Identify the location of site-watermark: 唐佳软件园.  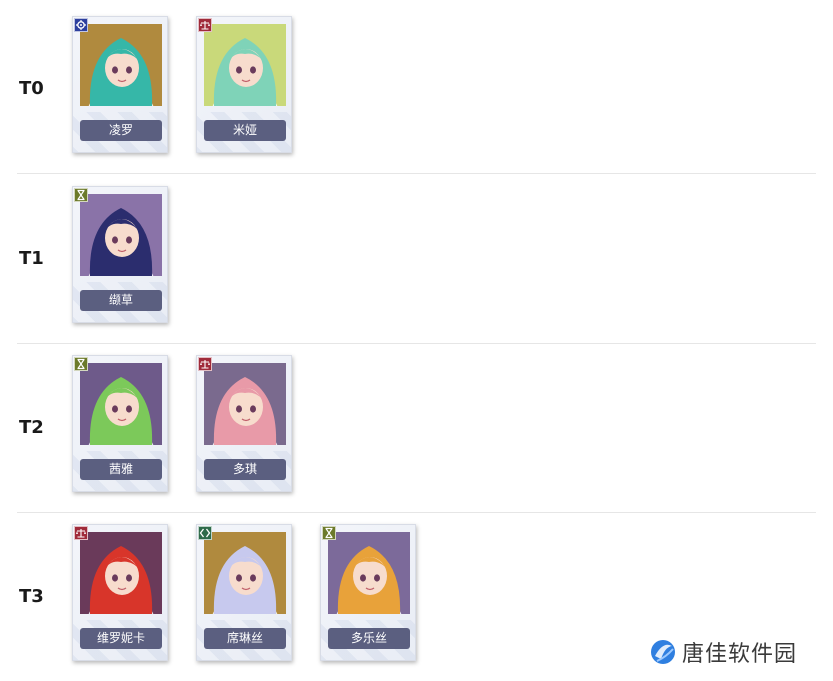
(722, 652).